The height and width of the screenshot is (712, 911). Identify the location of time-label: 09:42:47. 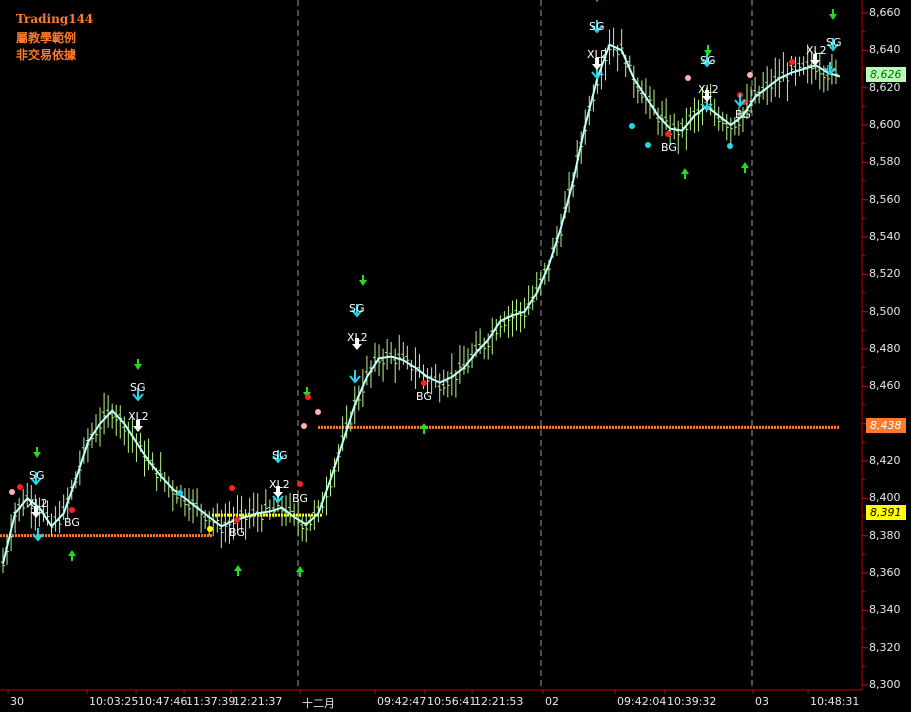
(402, 701).